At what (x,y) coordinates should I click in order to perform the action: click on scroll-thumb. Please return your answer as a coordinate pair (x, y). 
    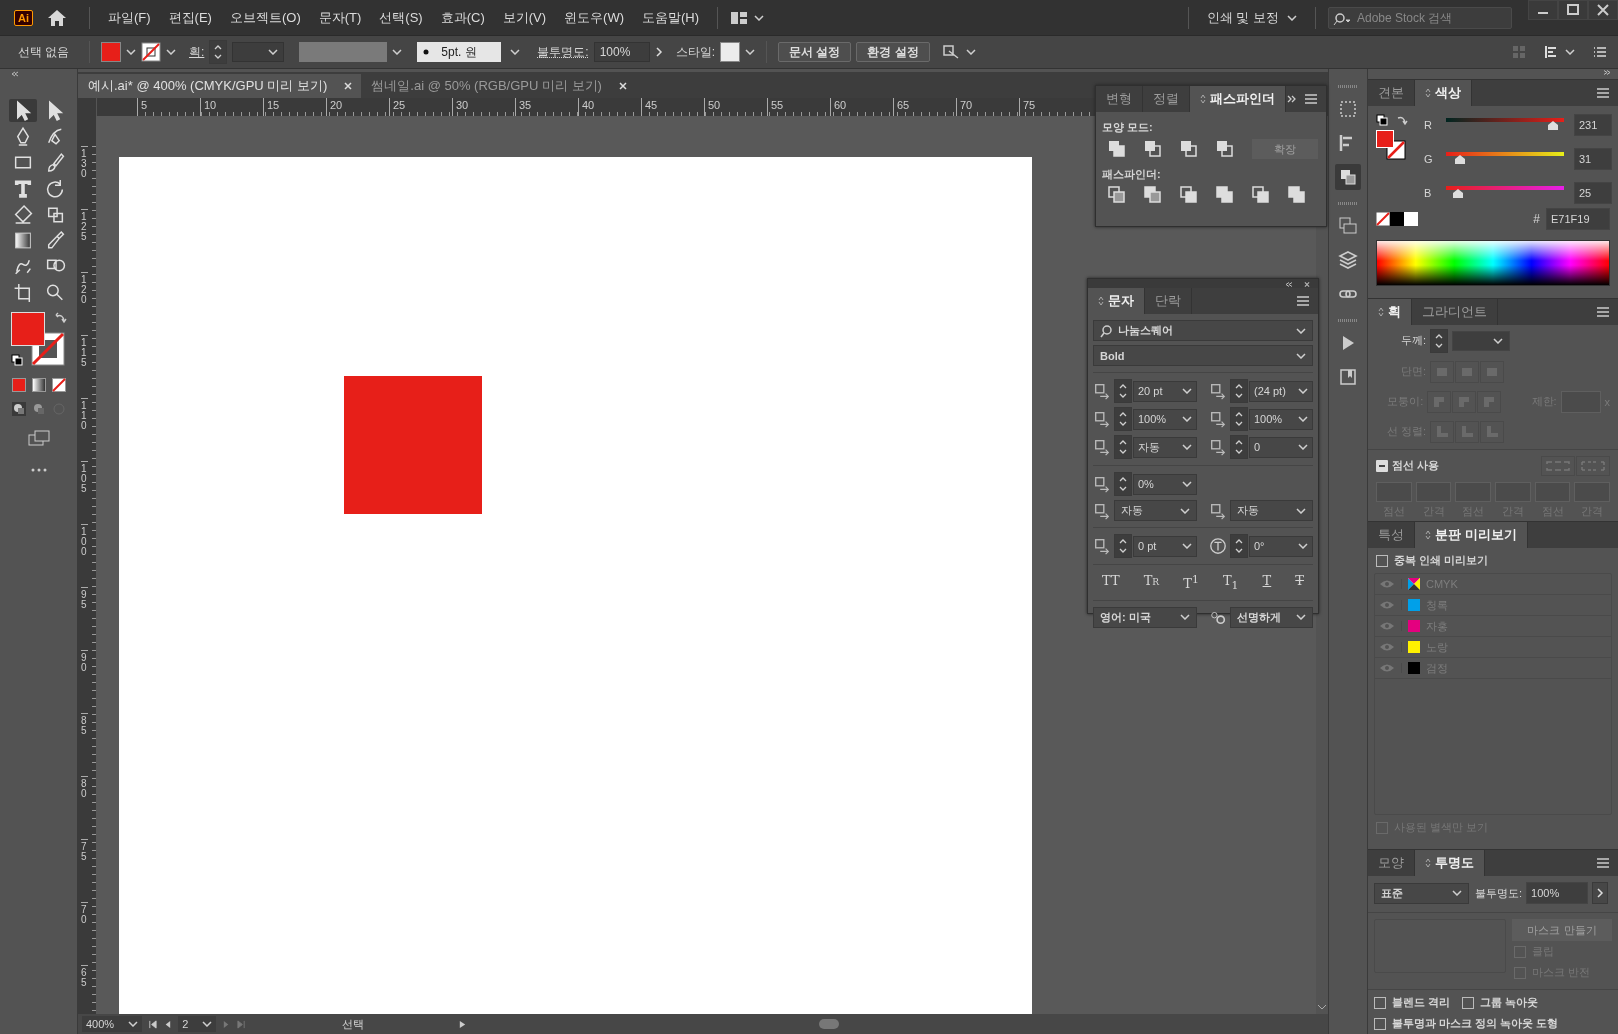
    Looking at the image, I should click on (828, 1024).